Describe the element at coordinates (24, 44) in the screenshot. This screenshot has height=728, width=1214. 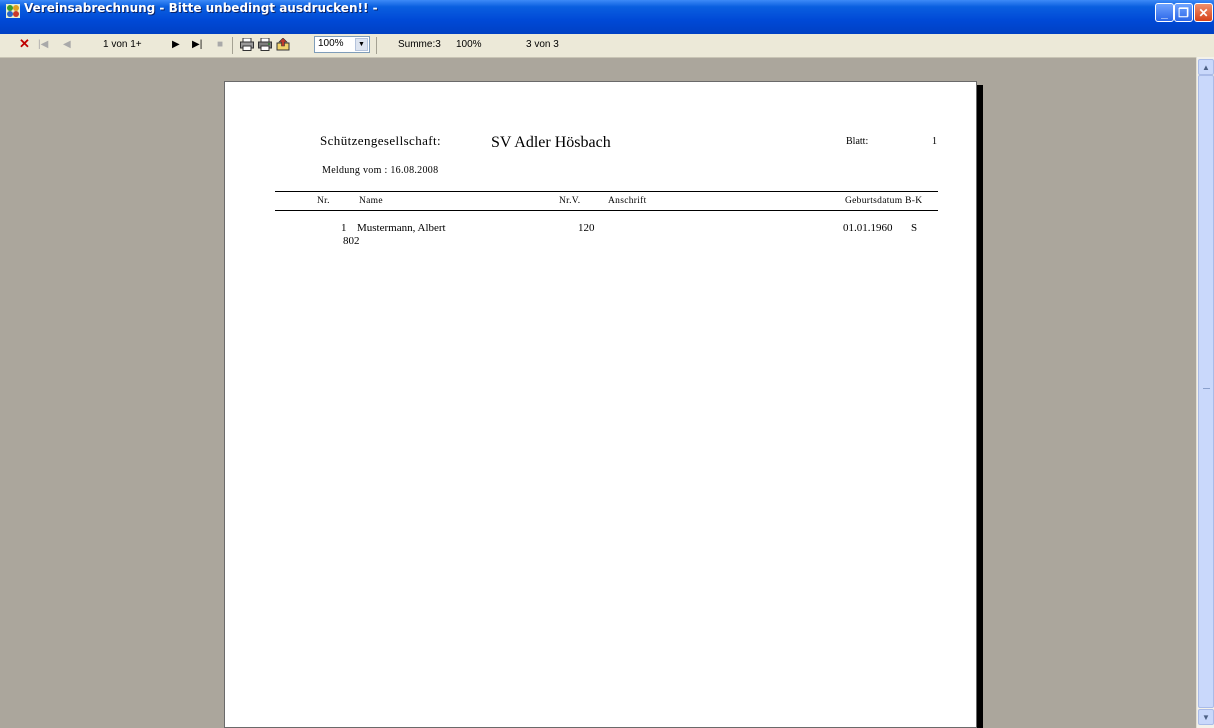
I see `close-preview-button: ✕` at that location.